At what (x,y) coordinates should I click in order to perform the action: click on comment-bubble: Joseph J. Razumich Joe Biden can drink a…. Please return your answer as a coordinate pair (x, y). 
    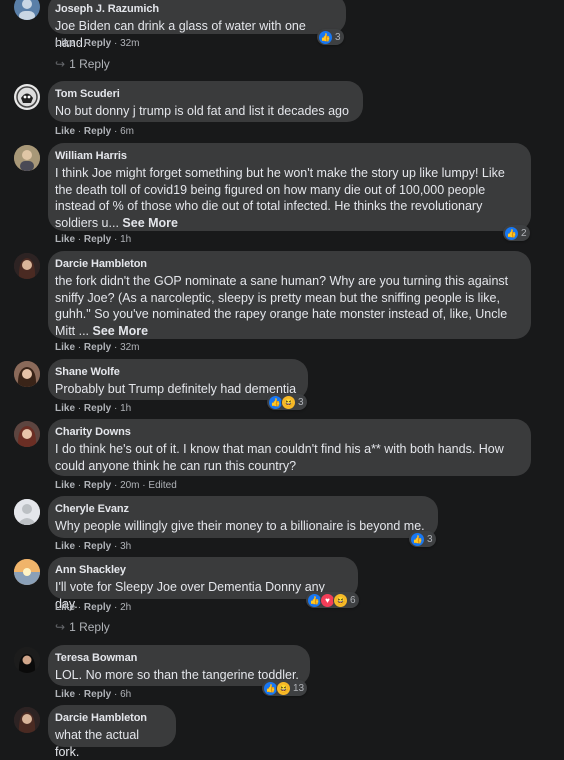
    Looking at the image, I should click on (197, 25).